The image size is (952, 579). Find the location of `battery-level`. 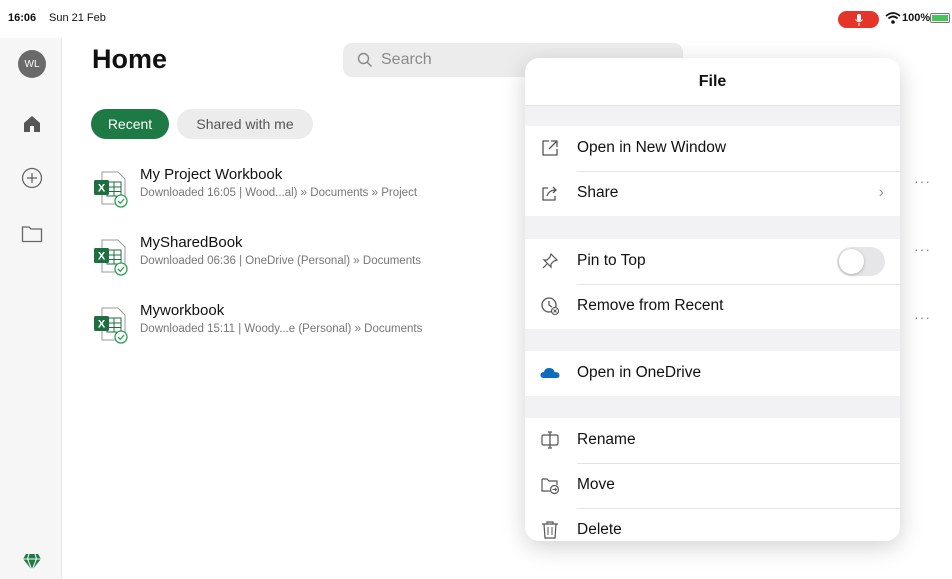

battery-level is located at coordinates (940, 18).